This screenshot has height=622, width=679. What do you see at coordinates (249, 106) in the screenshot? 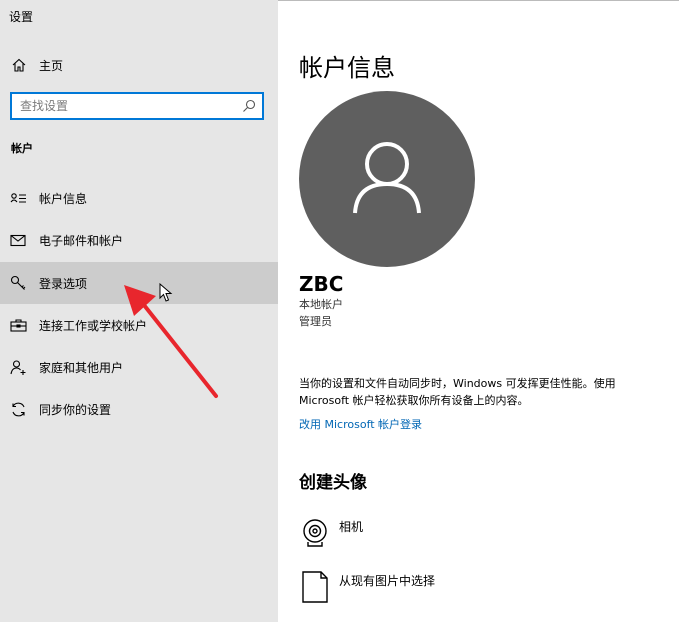
I see `search-icon` at bounding box center [249, 106].